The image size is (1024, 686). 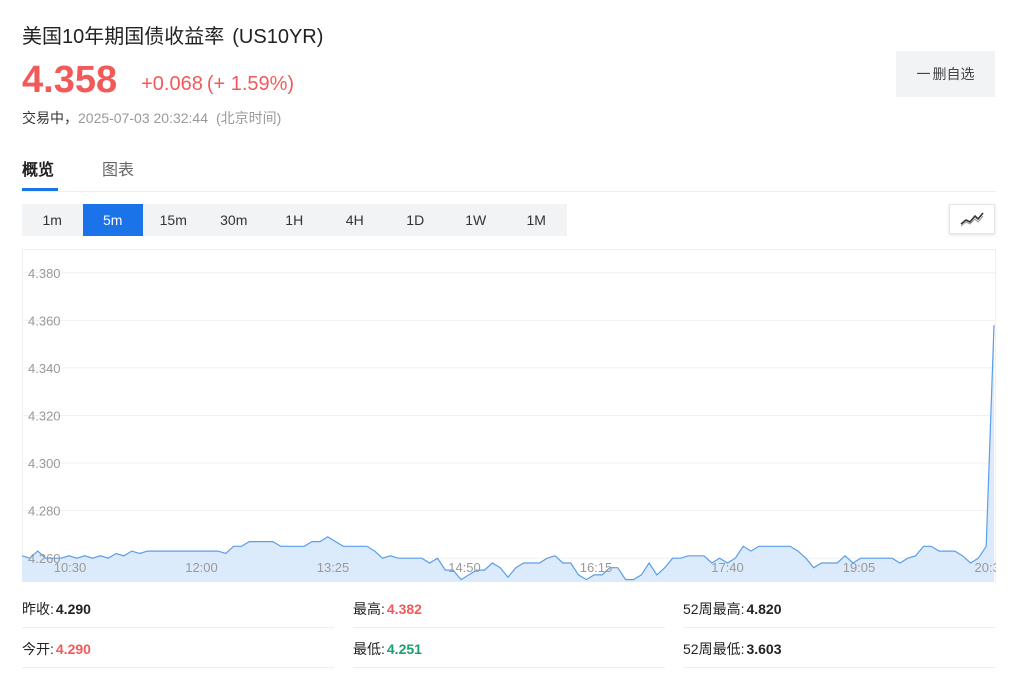 I want to click on trading-status: 交易中，2025-07-03 20:32:44 (北京时间), so click(x=151, y=118).